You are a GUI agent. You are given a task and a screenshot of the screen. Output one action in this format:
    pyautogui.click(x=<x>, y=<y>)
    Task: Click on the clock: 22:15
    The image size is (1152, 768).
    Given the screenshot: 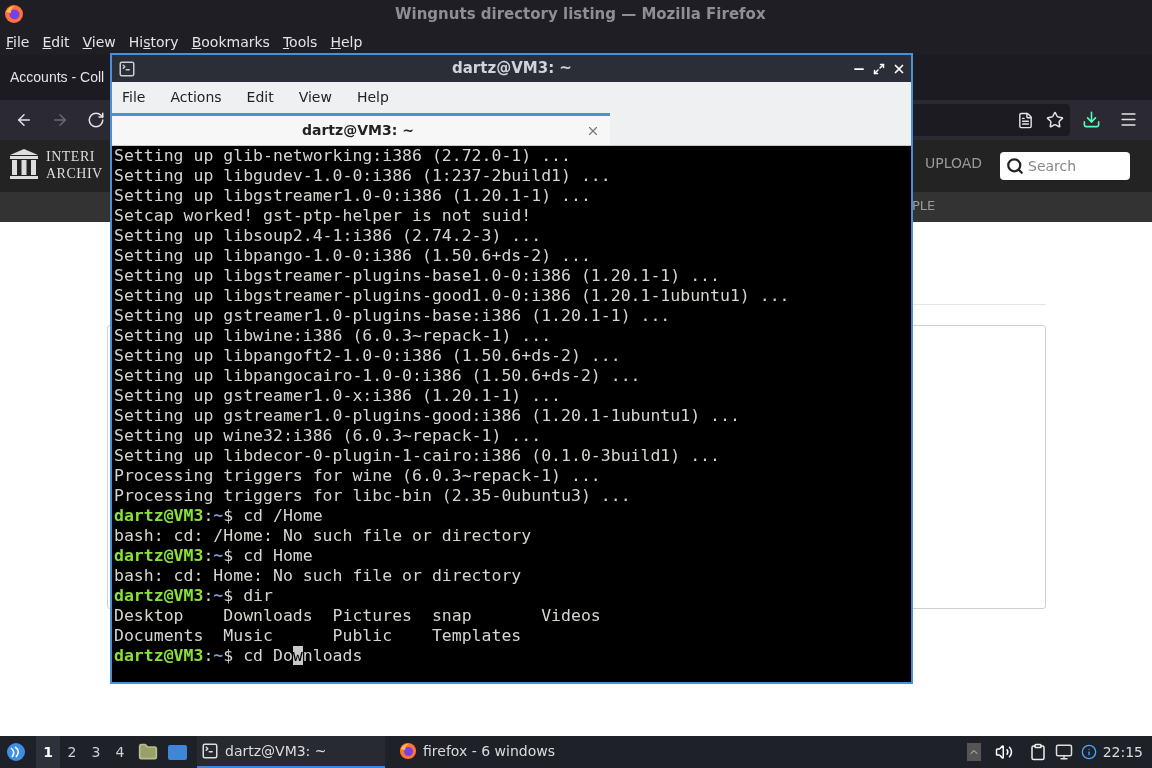 What is the action you would take?
    pyautogui.click(x=1122, y=752)
    